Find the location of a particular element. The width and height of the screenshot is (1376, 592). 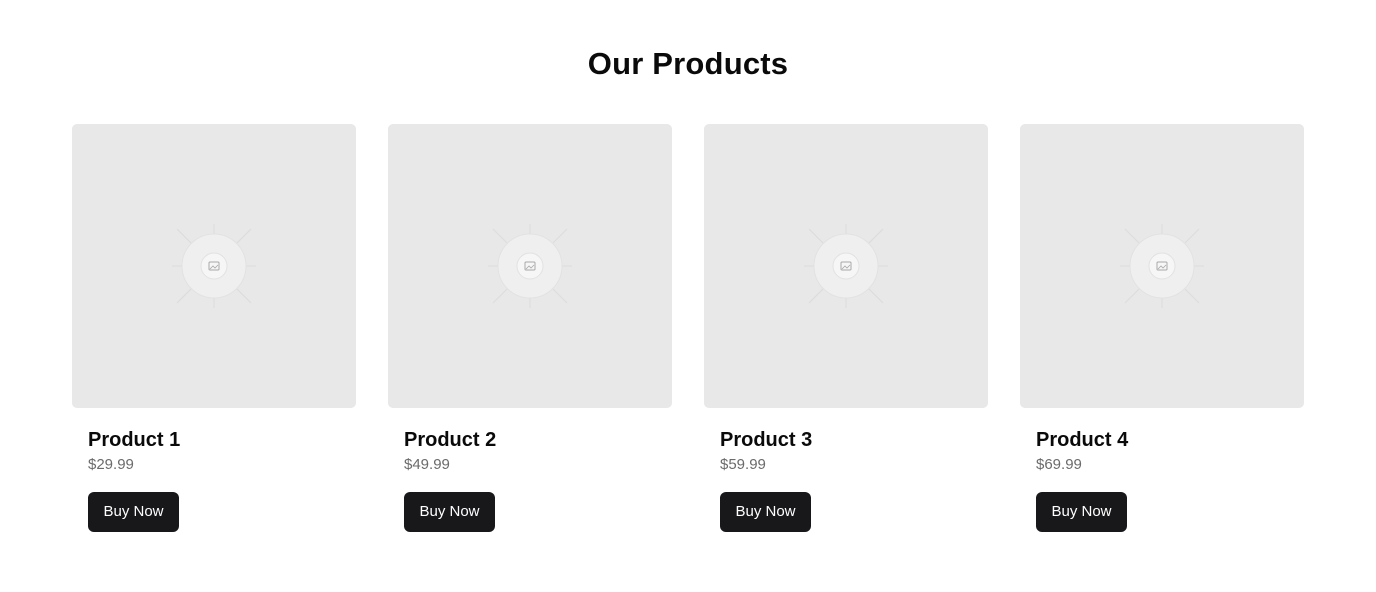

product-price: $49.99 is located at coordinates (427, 464).